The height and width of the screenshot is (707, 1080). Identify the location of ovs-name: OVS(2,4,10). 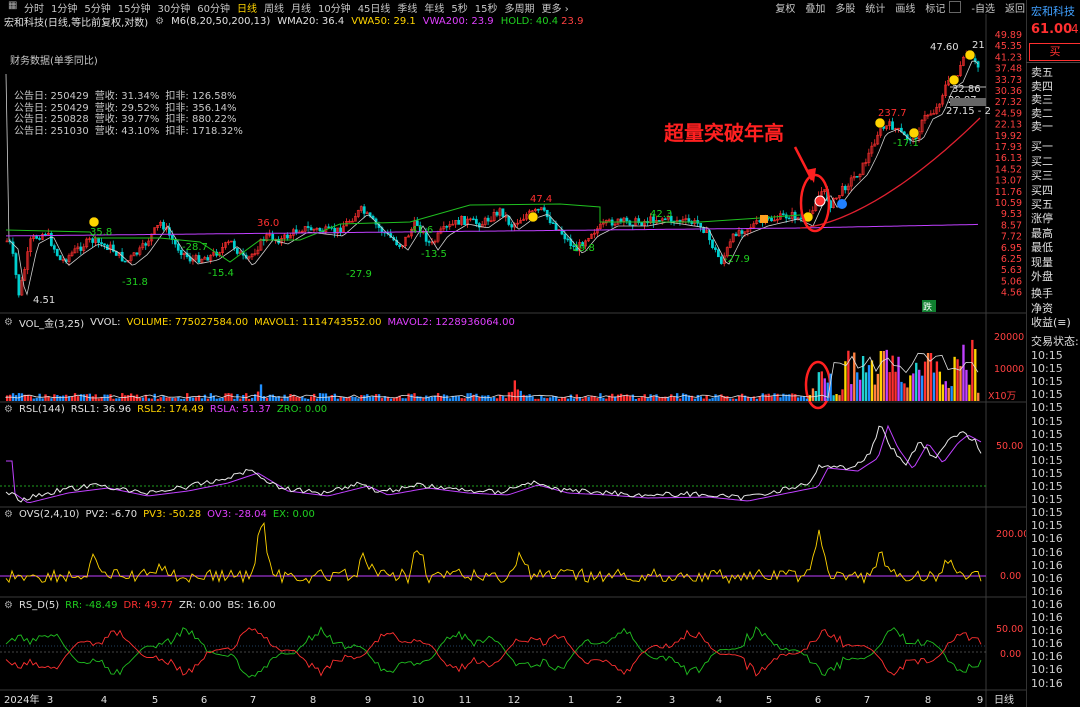
(49, 514).